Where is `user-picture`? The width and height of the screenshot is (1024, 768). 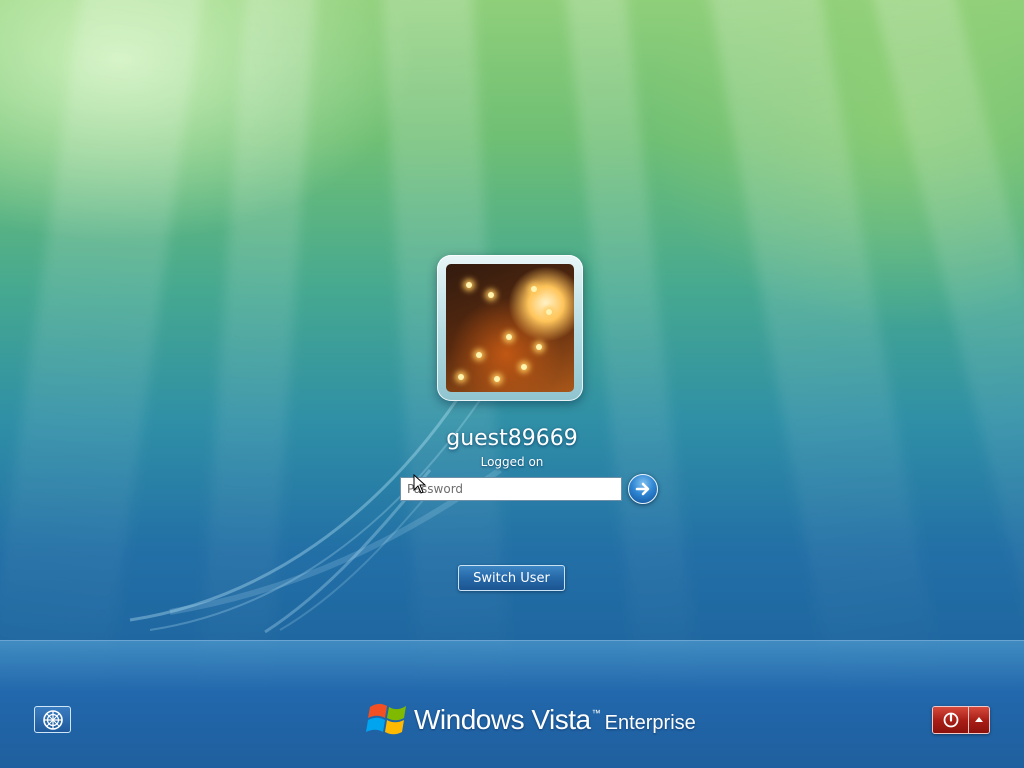
user-picture is located at coordinates (510, 328).